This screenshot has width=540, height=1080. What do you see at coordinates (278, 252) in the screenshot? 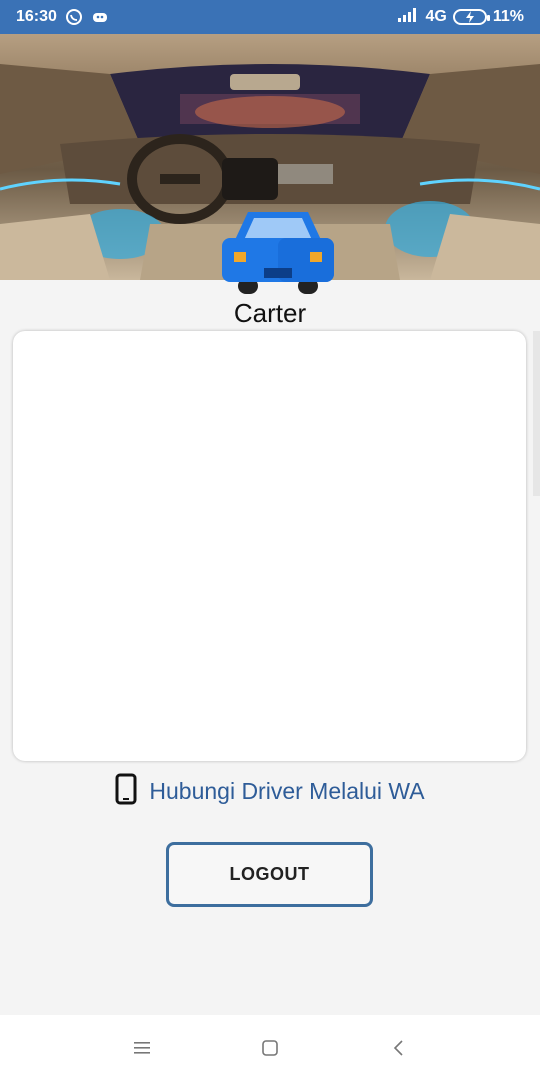
I see `car-icon` at bounding box center [278, 252].